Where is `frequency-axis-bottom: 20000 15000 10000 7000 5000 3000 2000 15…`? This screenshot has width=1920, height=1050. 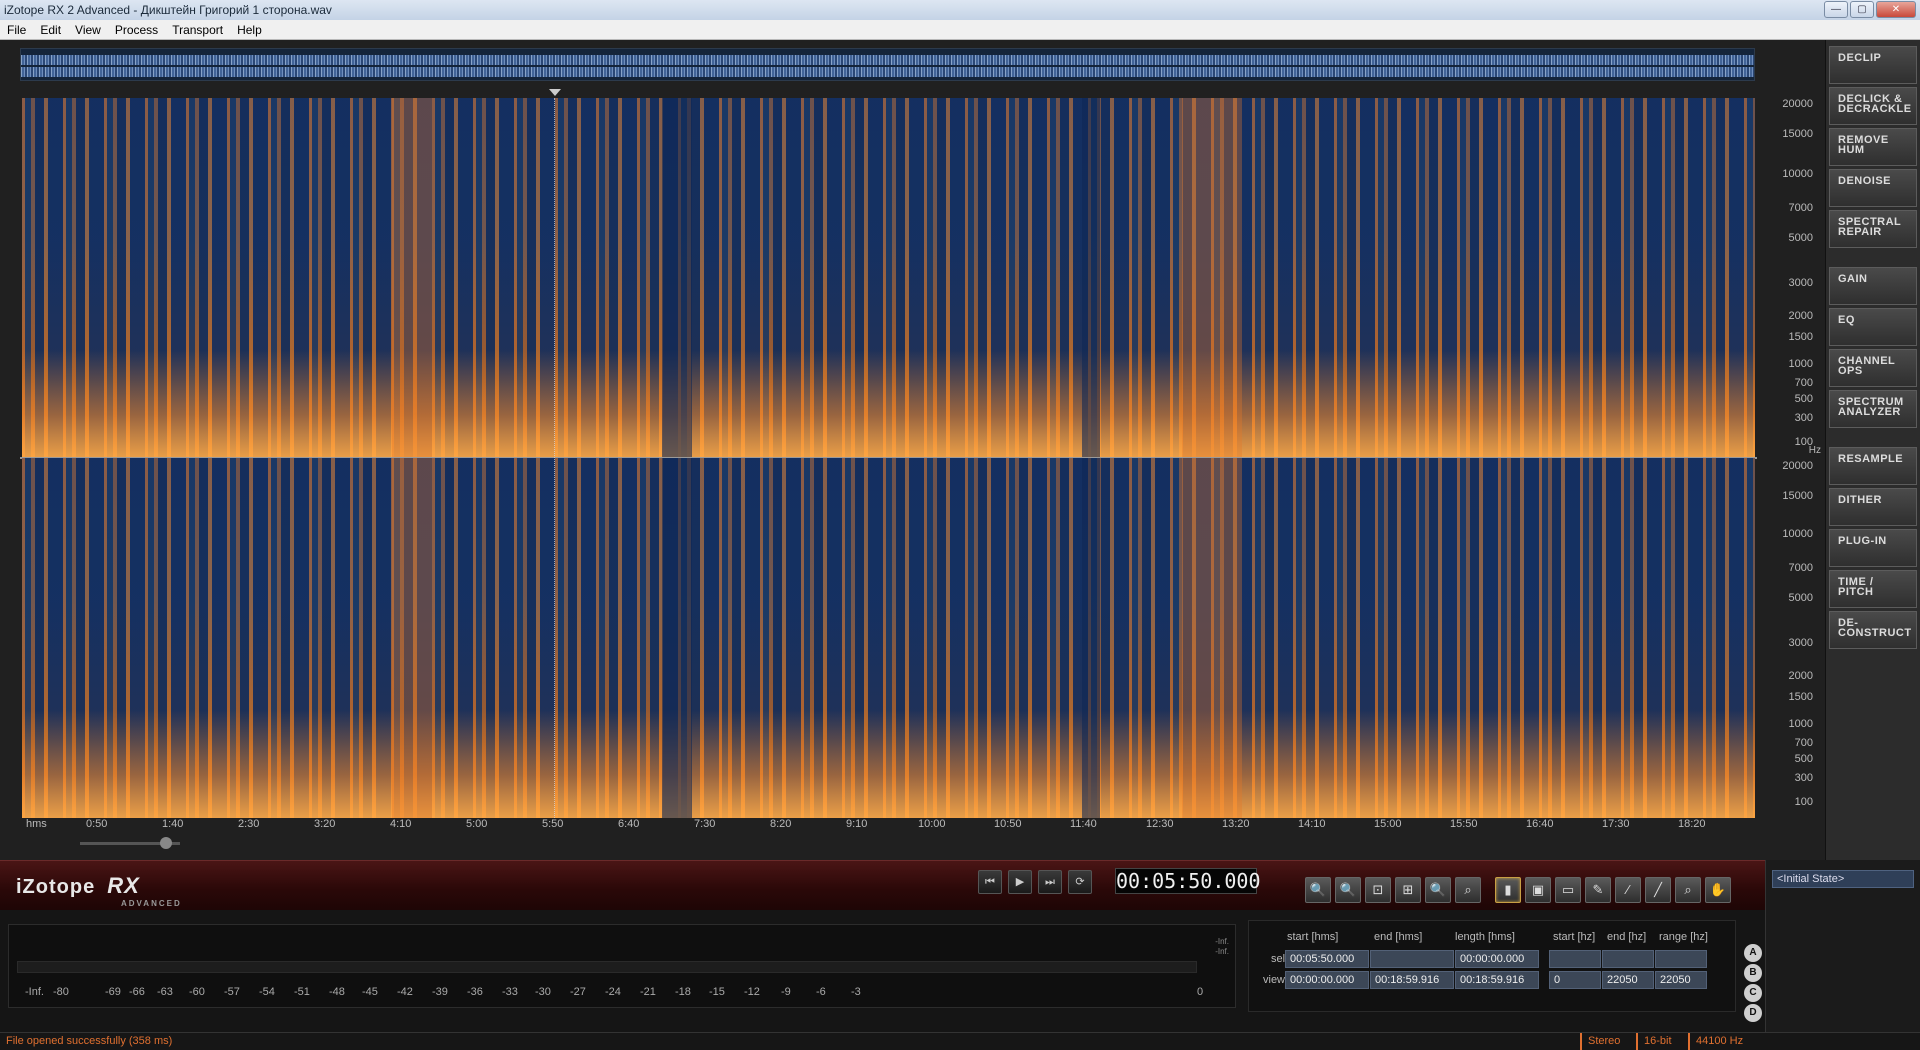
frequency-axis-bottom: 20000 15000 10000 7000 5000 3000 2000 15… is located at coordinates (1787, 638).